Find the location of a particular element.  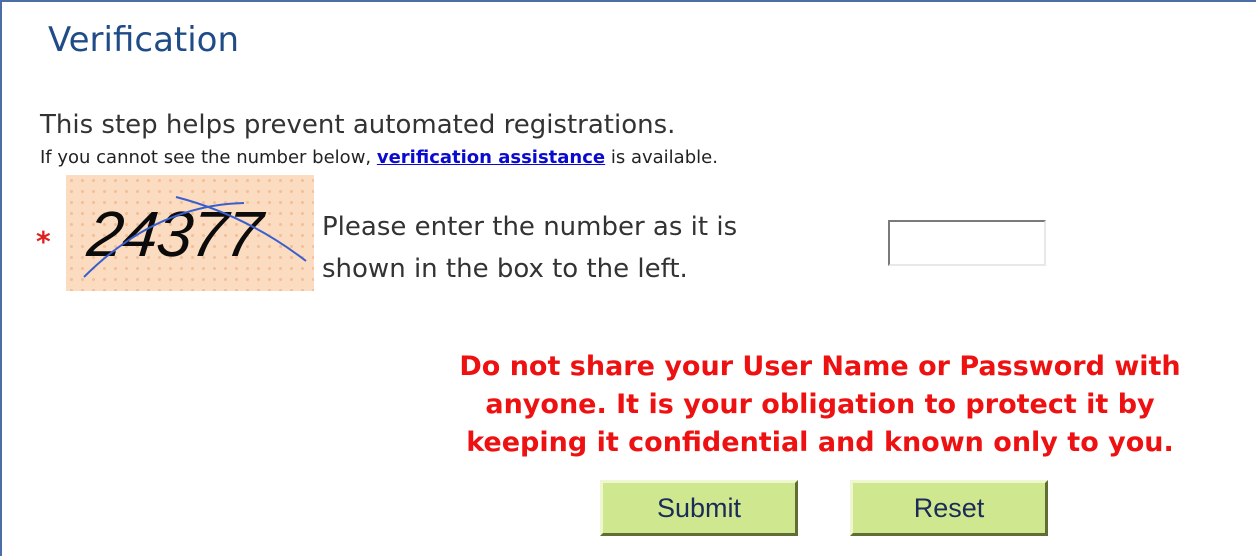

captcha-image: 24377 is located at coordinates (190, 233).